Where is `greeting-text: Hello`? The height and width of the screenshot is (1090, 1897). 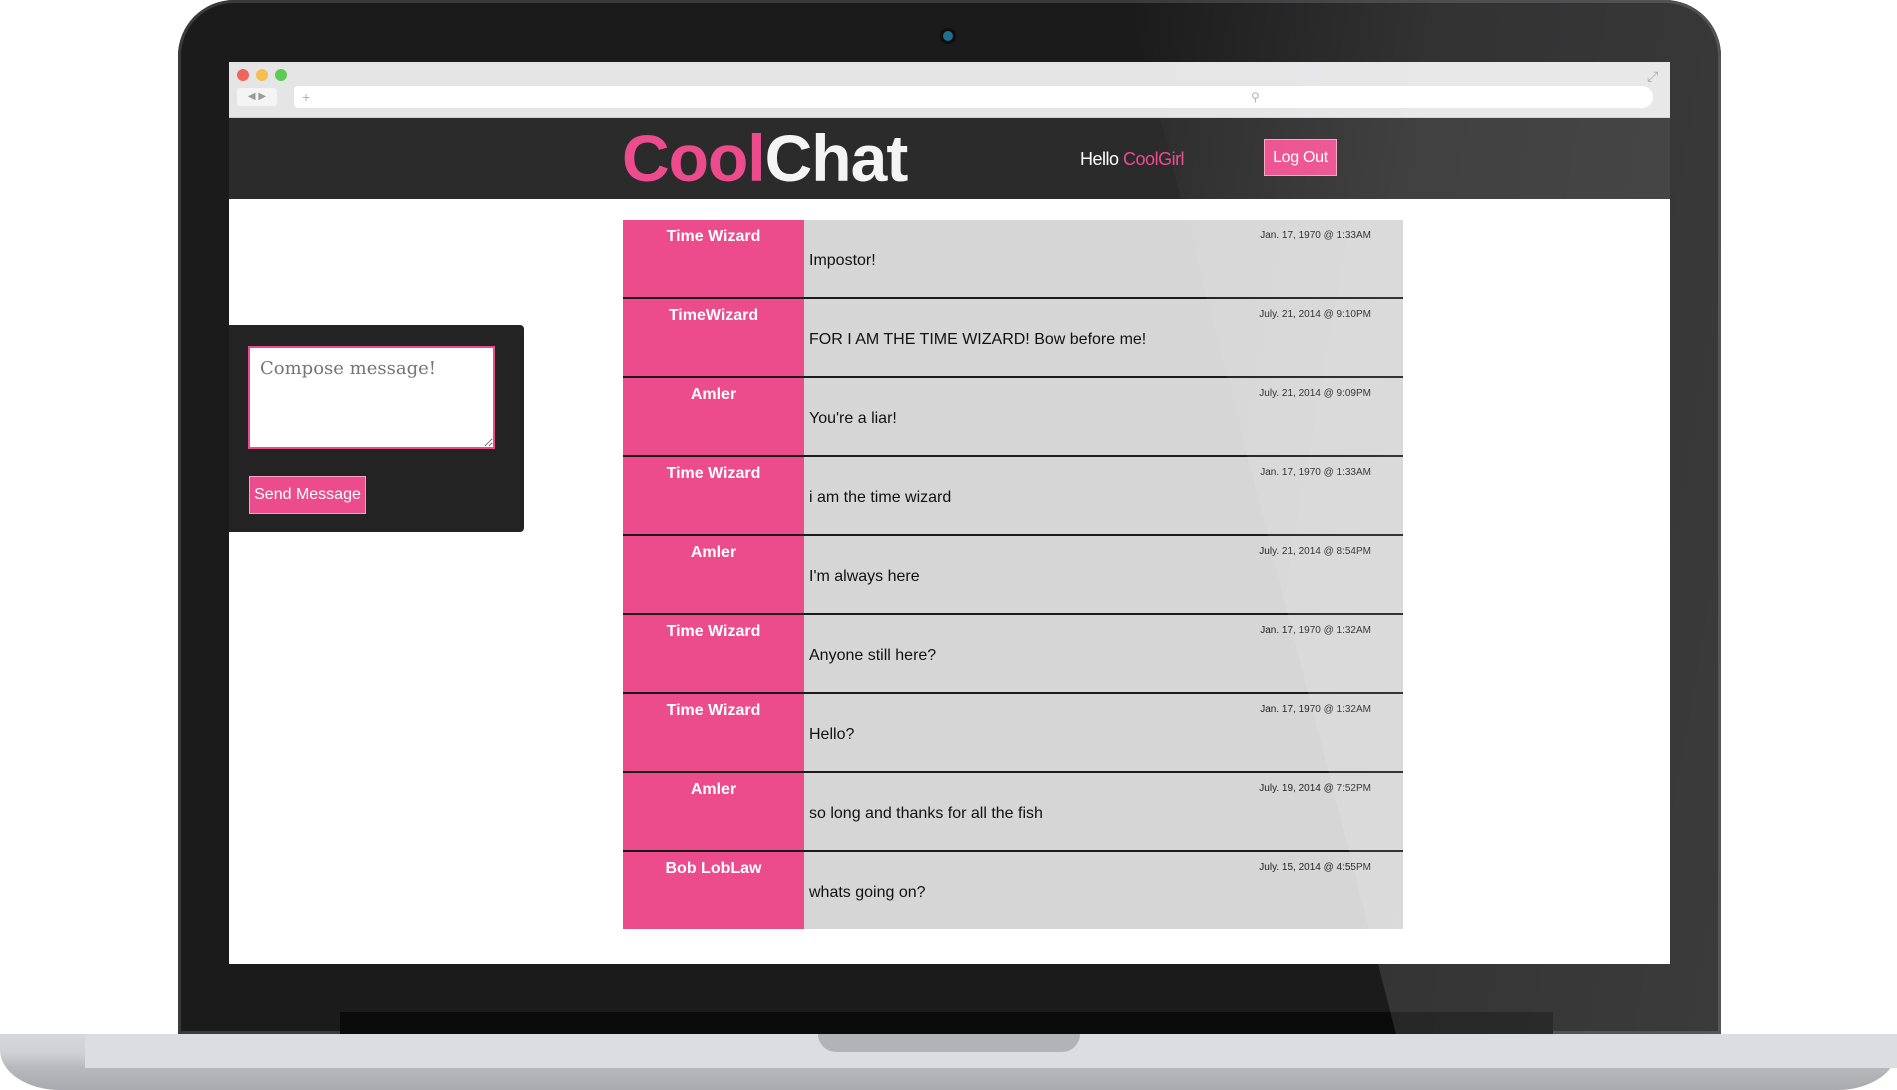 greeting-text: Hello is located at coordinates (1099, 159).